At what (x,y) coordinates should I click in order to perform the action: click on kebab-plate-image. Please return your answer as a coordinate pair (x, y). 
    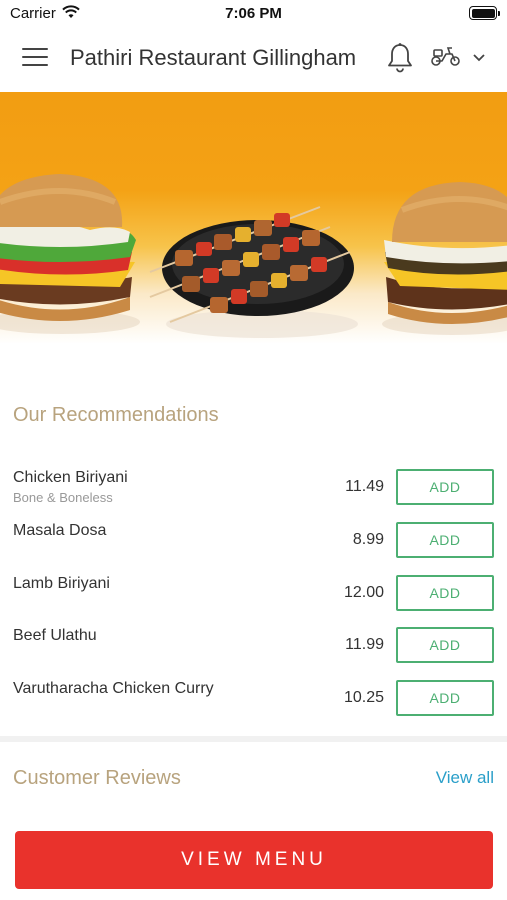
    Looking at the image, I should click on (253, 272).